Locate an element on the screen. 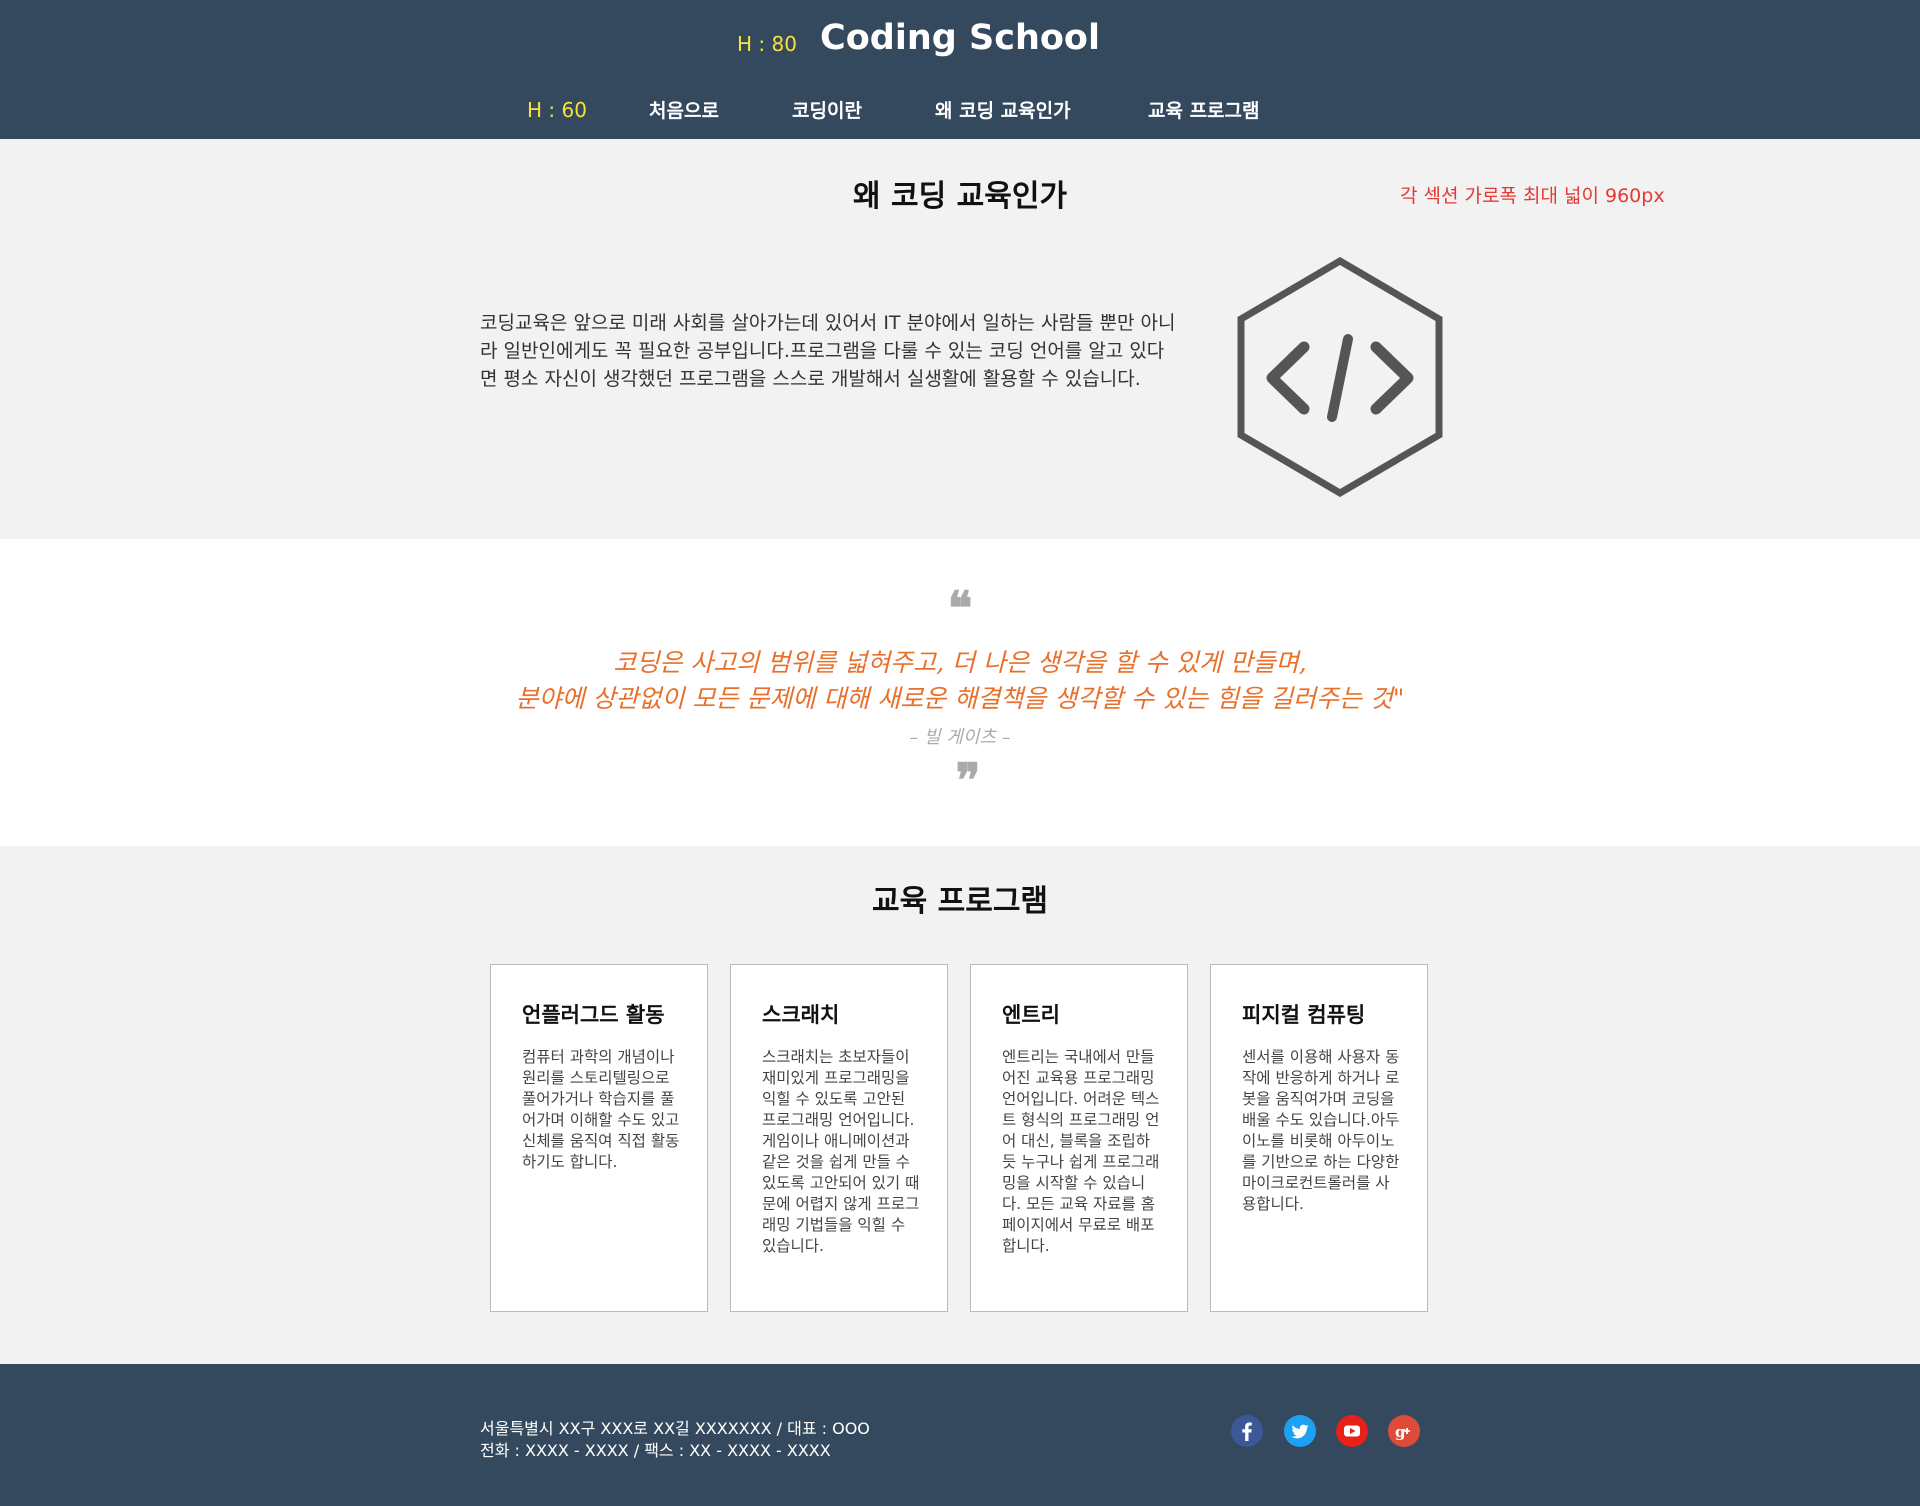 The width and height of the screenshot is (1920, 1506). google-plus-icon: g is located at coordinates (1404, 1431).